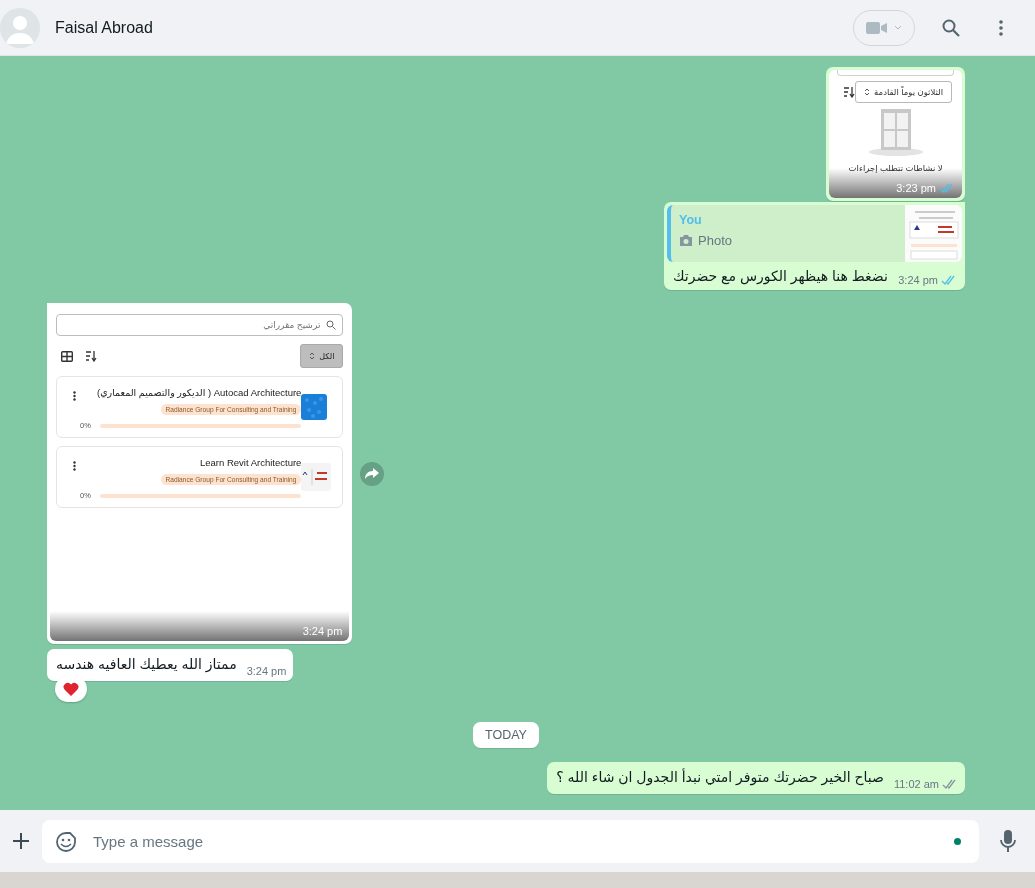 The width and height of the screenshot is (1035, 888). What do you see at coordinates (1001, 27) in the screenshot?
I see `menu-icon` at bounding box center [1001, 27].